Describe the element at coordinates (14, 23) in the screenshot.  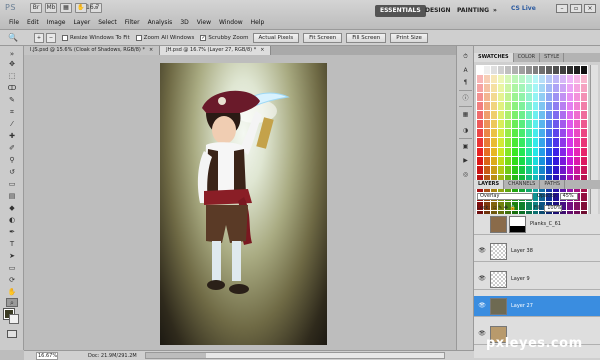
I see `menu-file: File` at that location.